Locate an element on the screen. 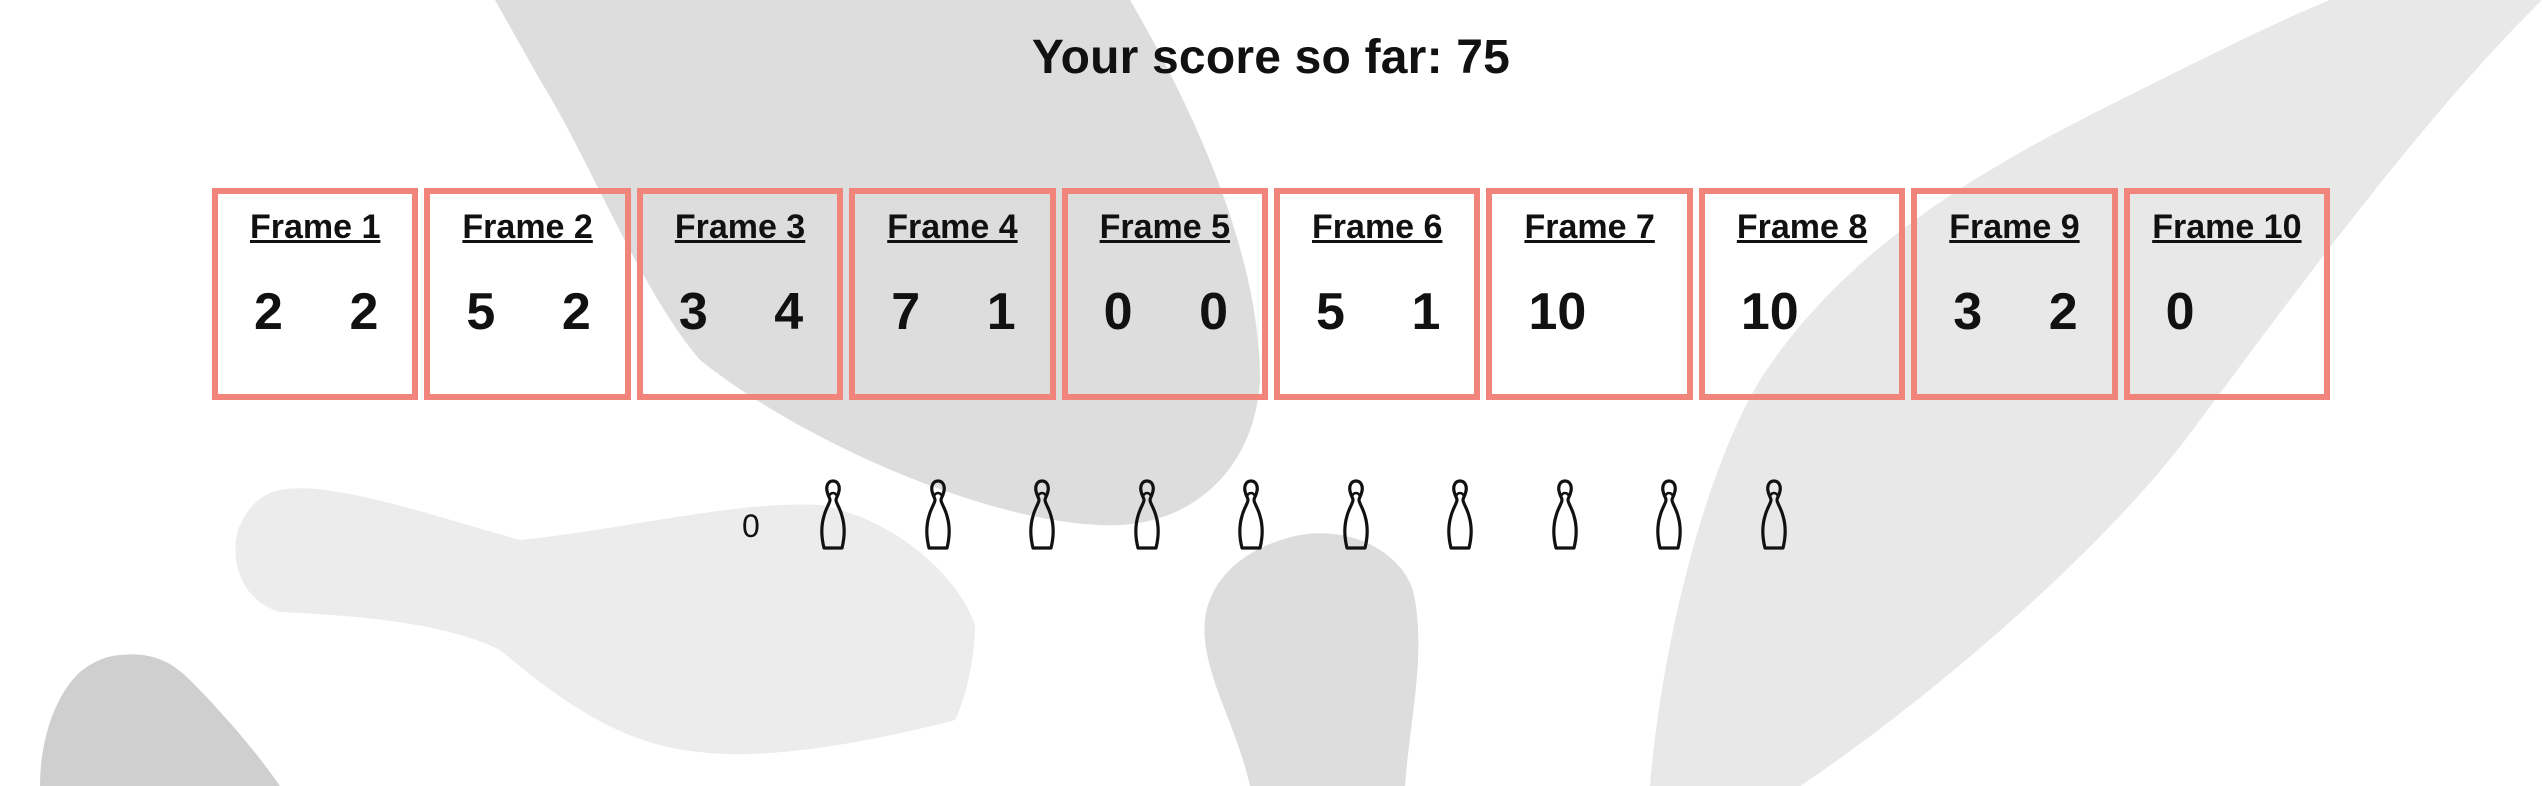 Image resolution: width=2542 pixels, height=786 pixels. frame-roll-1: 2 is located at coordinates (268, 312).